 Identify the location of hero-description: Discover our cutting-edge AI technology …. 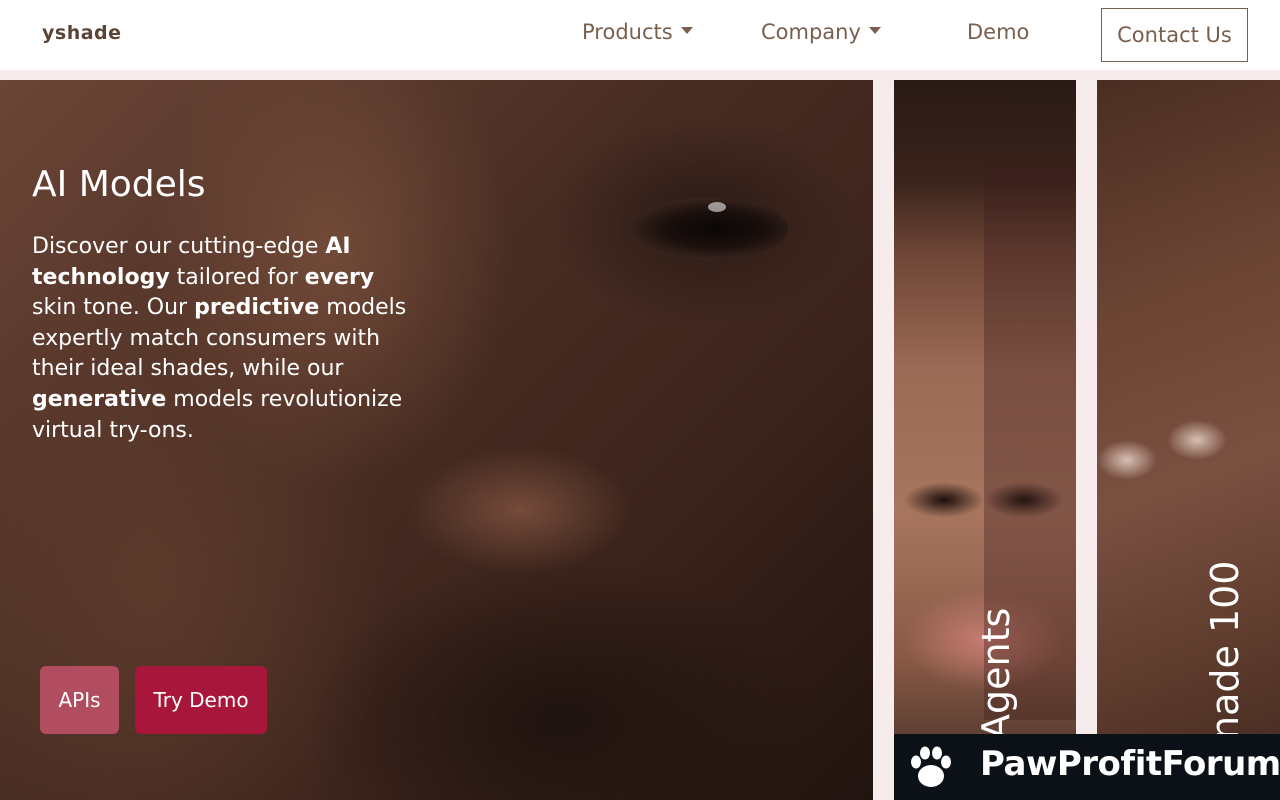
(219, 338).